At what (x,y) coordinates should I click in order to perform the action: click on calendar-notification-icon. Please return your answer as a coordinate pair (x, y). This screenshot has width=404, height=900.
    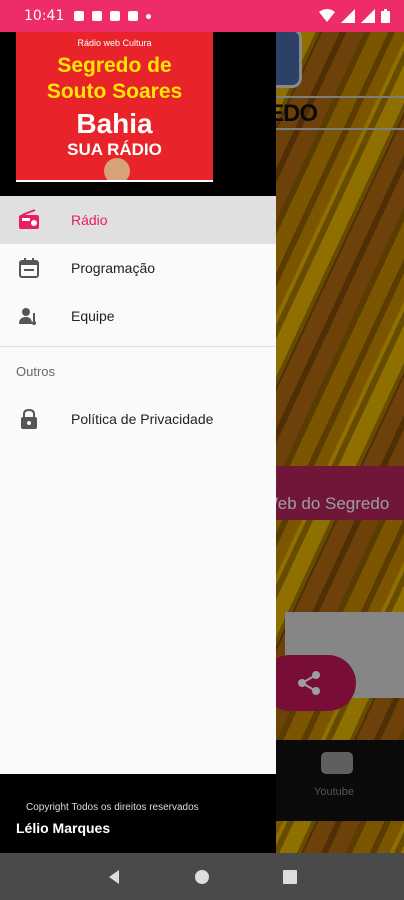
    Looking at the image, I should click on (79, 16).